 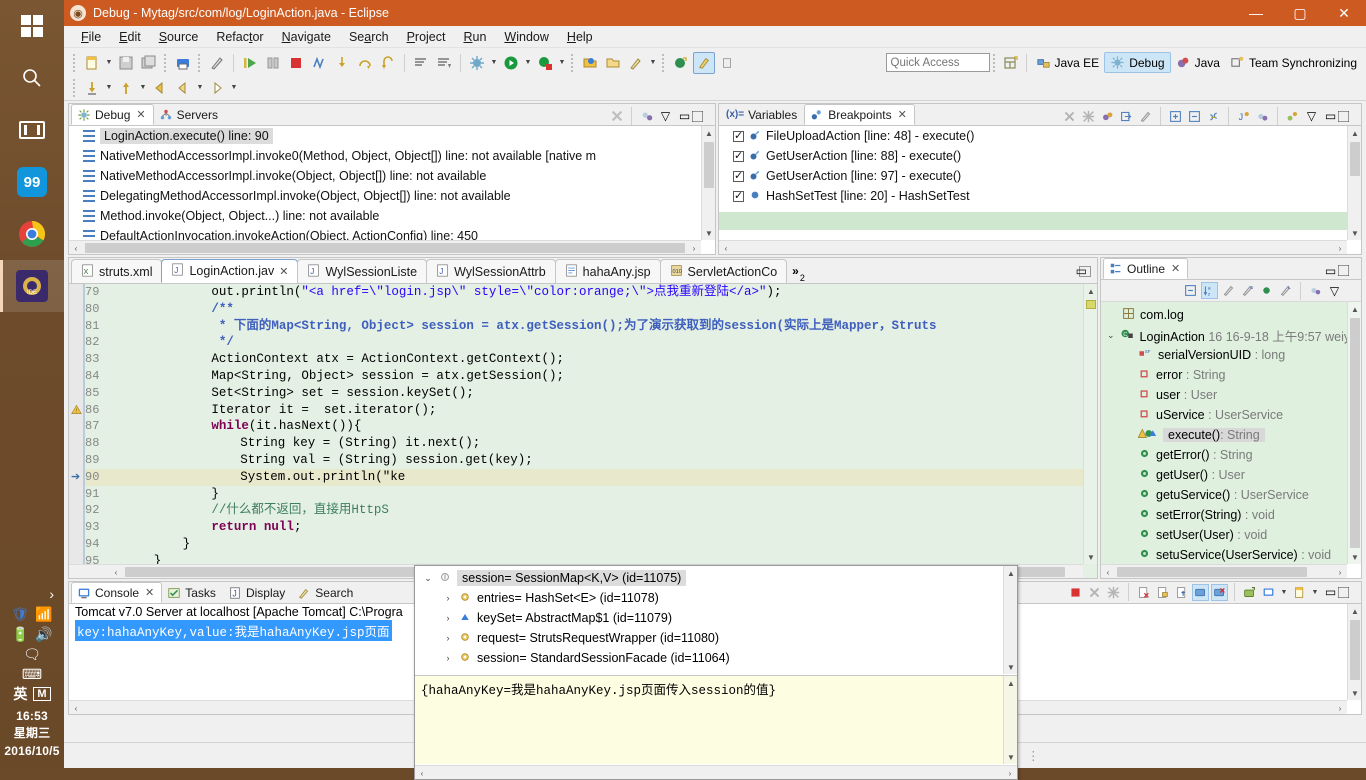 What do you see at coordinates (388, 63) in the screenshot?
I see `step-return-button` at bounding box center [388, 63].